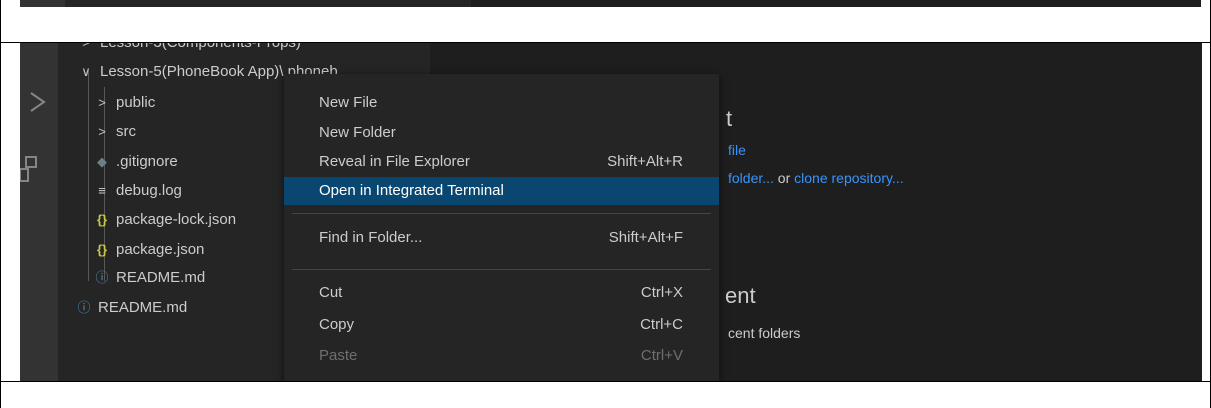 This screenshot has height=408, width=1211. I want to click on extensions-icon, so click(30, 172).